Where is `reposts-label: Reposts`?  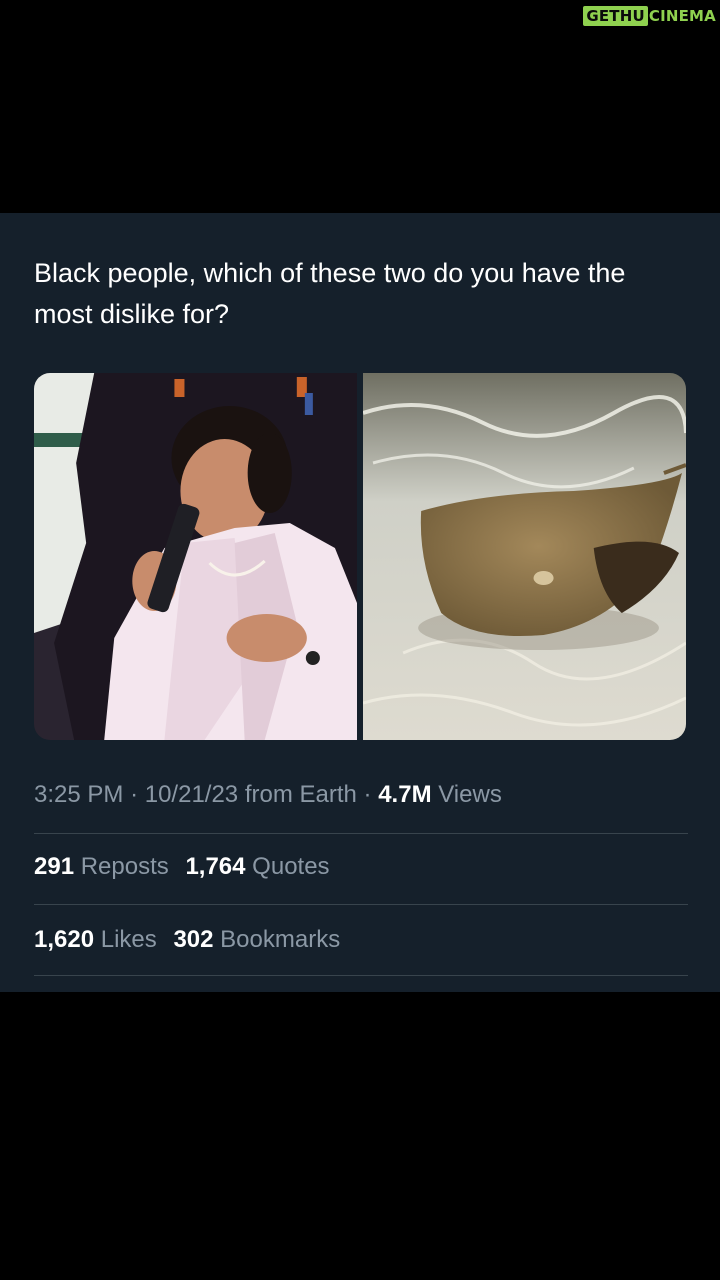
reposts-label: Reposts is located at coordinates (124, 866).